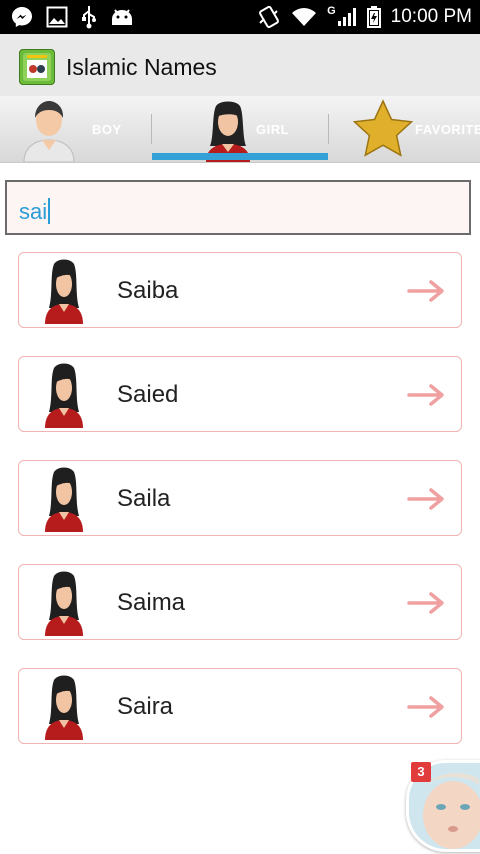  What do you see at coordinates (364, 17) in the screenshot?
I see `system-icons: G 10:00 PM` at bounding box center [364, 17].